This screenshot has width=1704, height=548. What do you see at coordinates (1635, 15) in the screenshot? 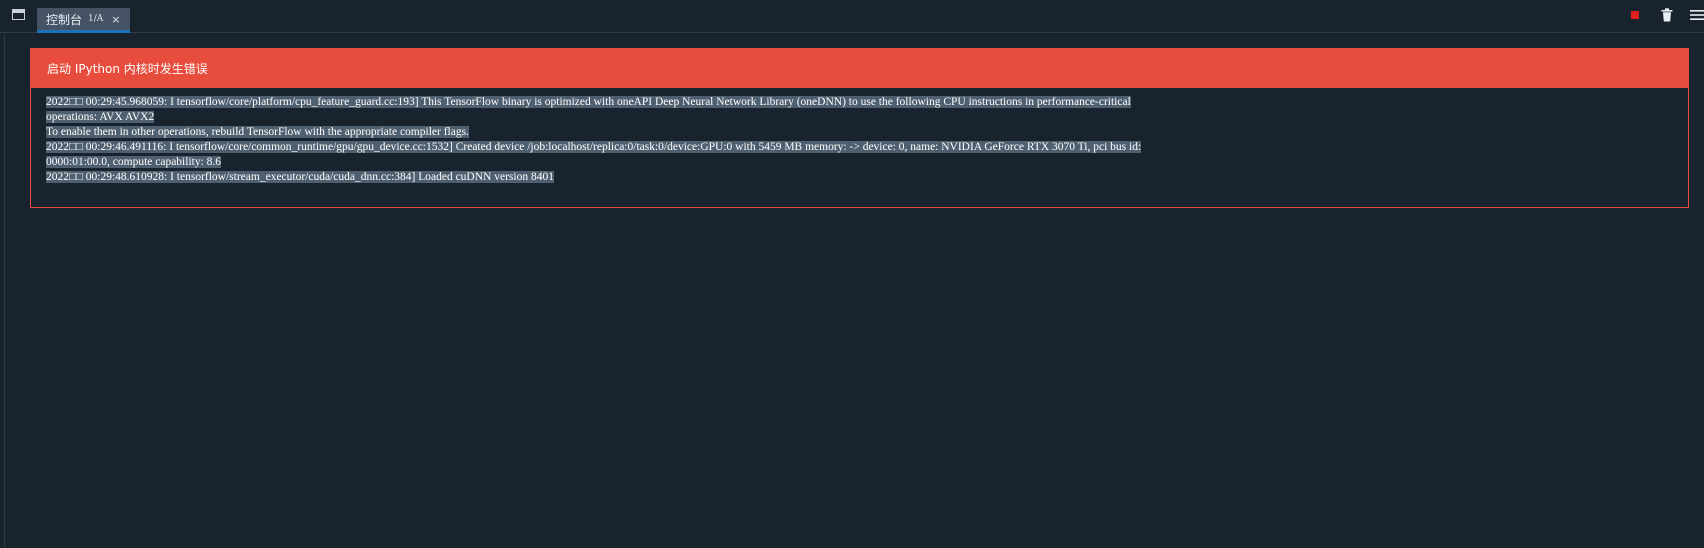
I see `stop-icon` at bounding box center [1635, 15].